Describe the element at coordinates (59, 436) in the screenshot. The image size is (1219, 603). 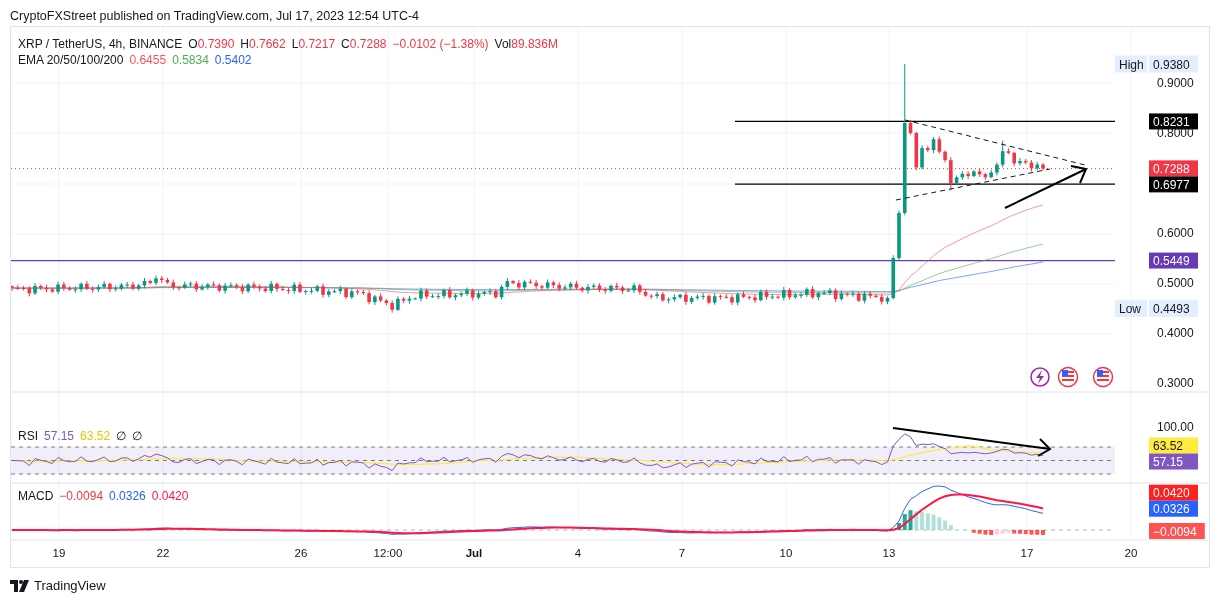
I see `rsi-value: 57.15` at that location.